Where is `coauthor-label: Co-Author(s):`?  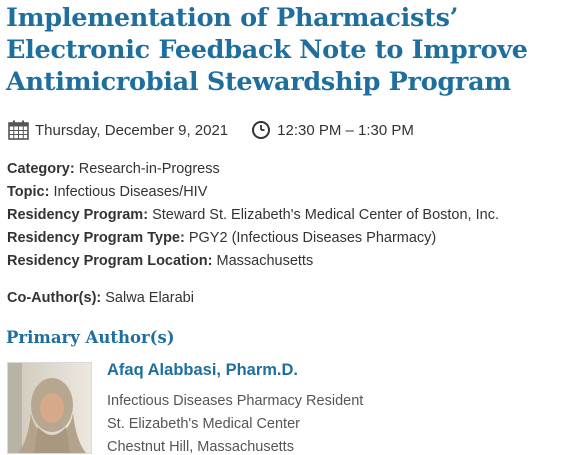
coauthor-label: Co-Author(s): is located at coordinates (54, 298).